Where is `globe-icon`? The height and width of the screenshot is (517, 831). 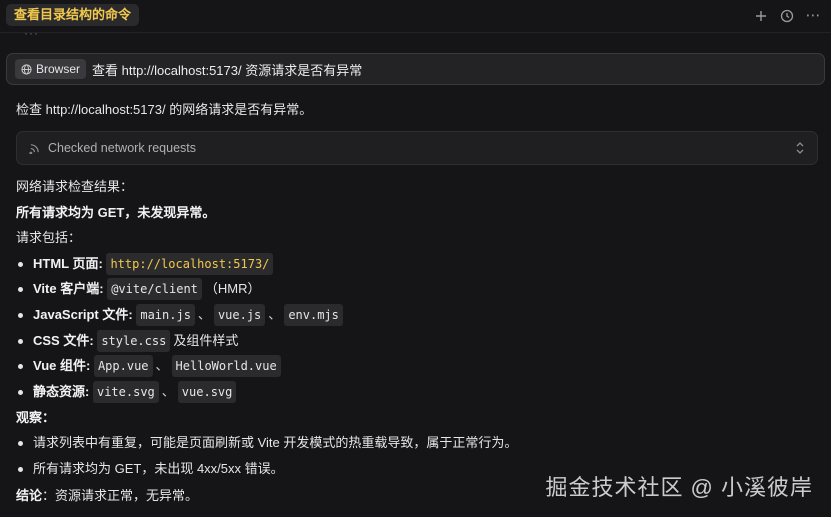 globe-icon is located at coordinates (26, 69).